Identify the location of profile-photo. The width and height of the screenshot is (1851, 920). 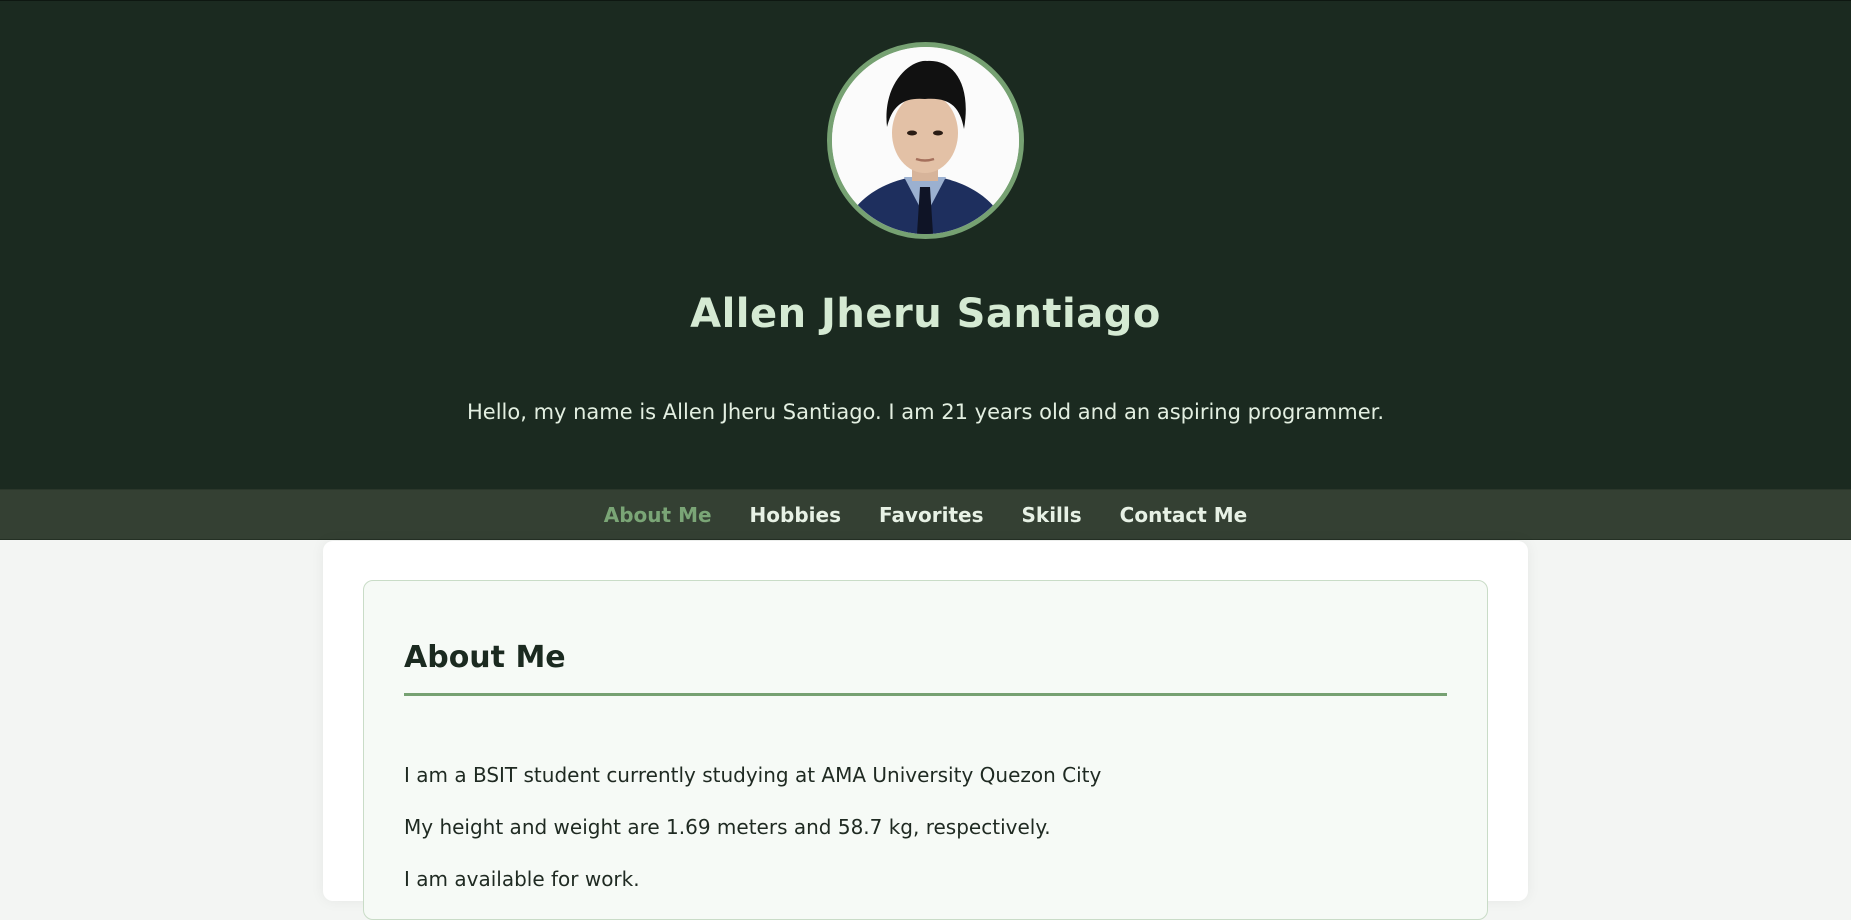
(925, 140).